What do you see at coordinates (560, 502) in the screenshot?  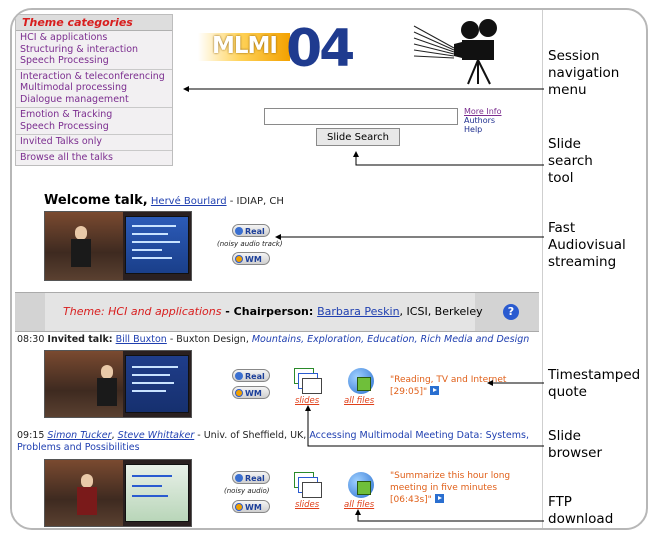 I see `ann-line: FTP` at bounding box center [560, 502].